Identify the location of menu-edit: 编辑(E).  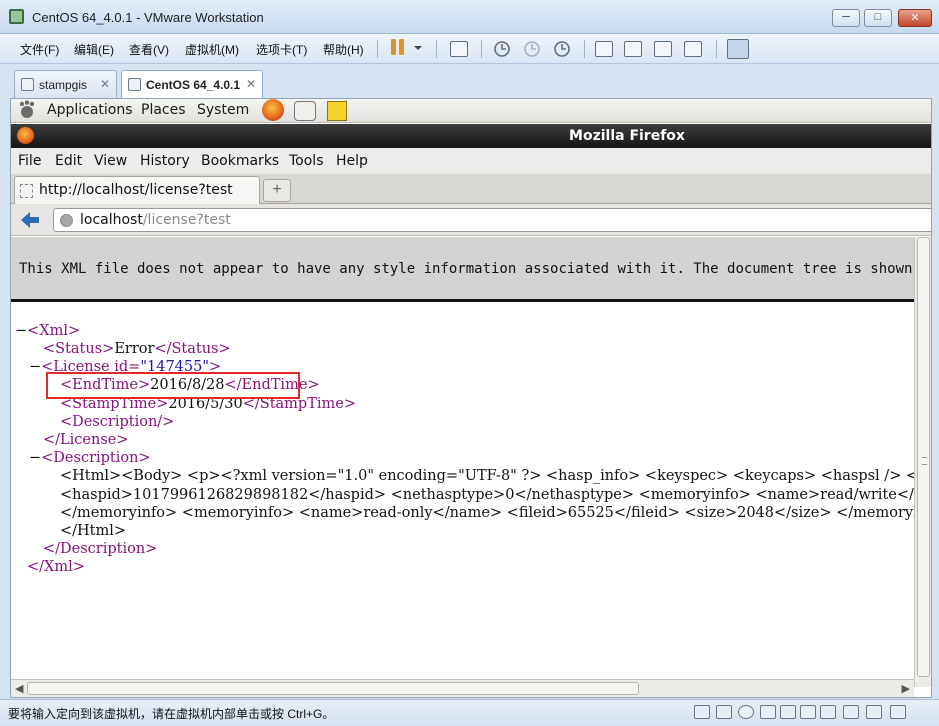
(94, 49).